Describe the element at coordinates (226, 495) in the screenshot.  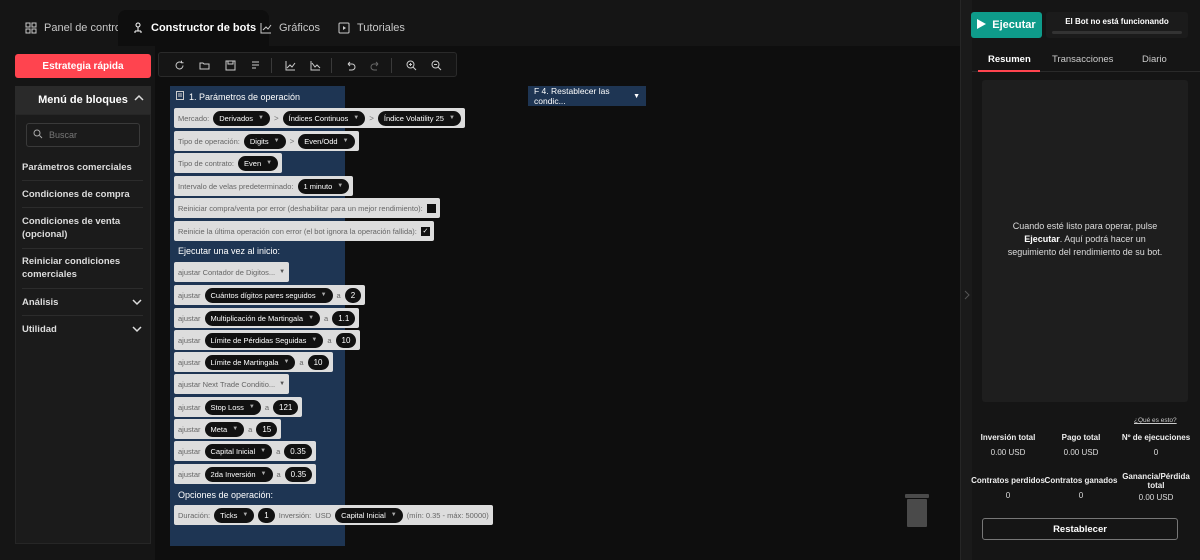
I see `trade-options-label: Opciones de operación:` at that location.